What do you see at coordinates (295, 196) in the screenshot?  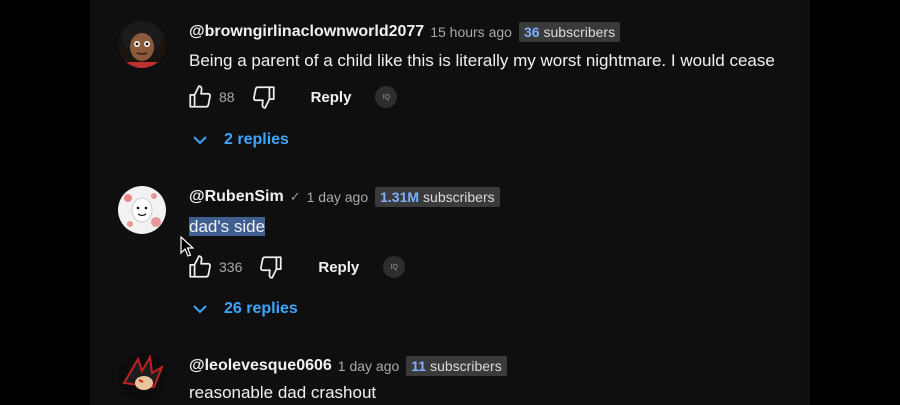 I see `verified-check-icon: ✓` at bounding box center [295, 196].